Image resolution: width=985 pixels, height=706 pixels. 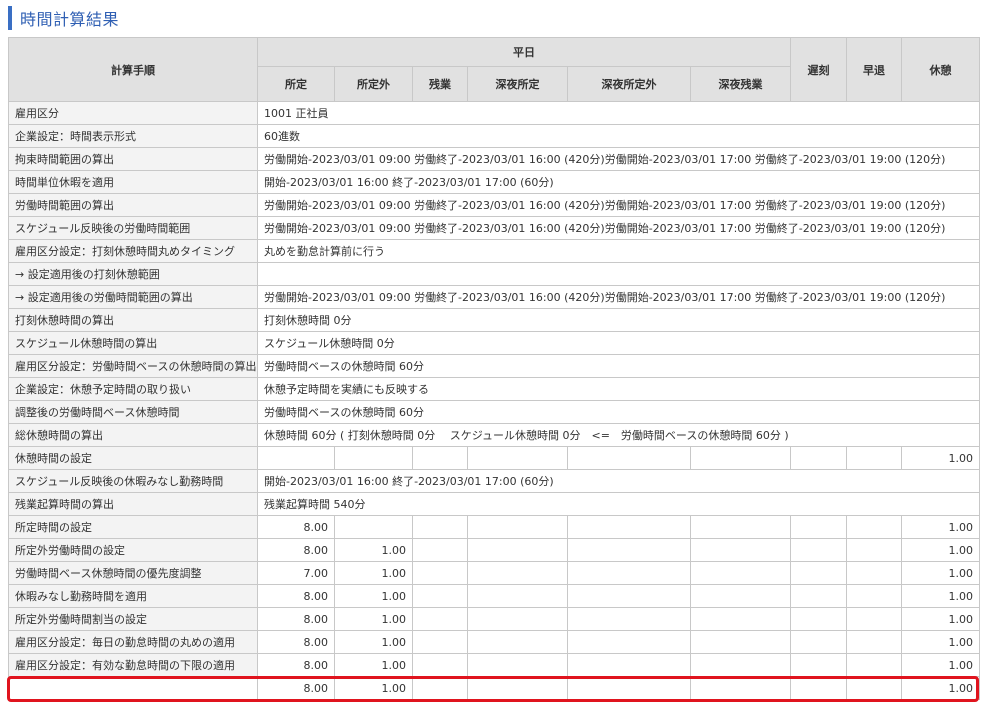 What do you see at coordinates (296, 688) in the screenshot?
I see `total-scheduled-cell: 8.00` at bounding box center [296, 688].